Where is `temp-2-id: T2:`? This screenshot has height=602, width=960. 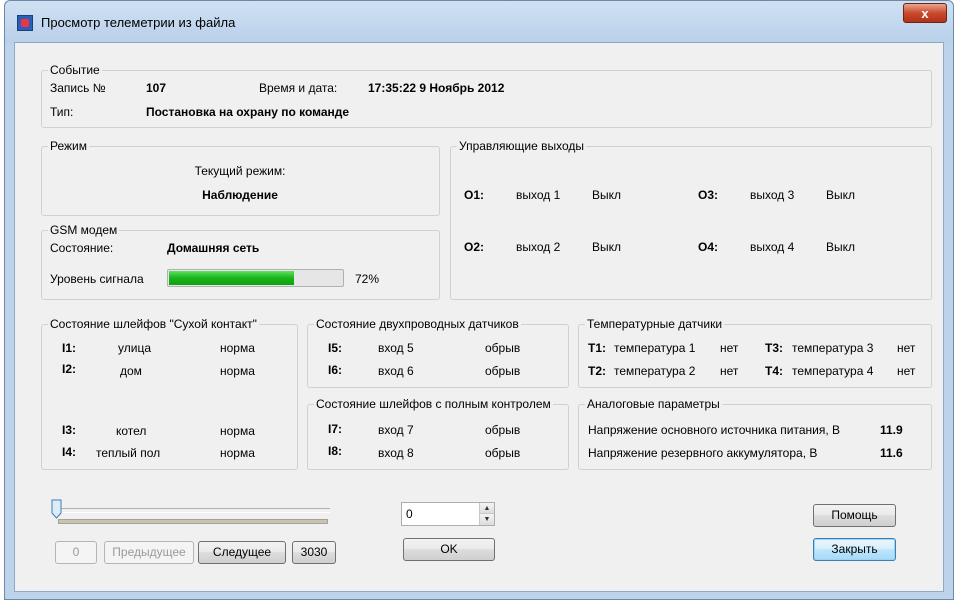 temp-2-id: T2: is located at coordinates (597, 371).